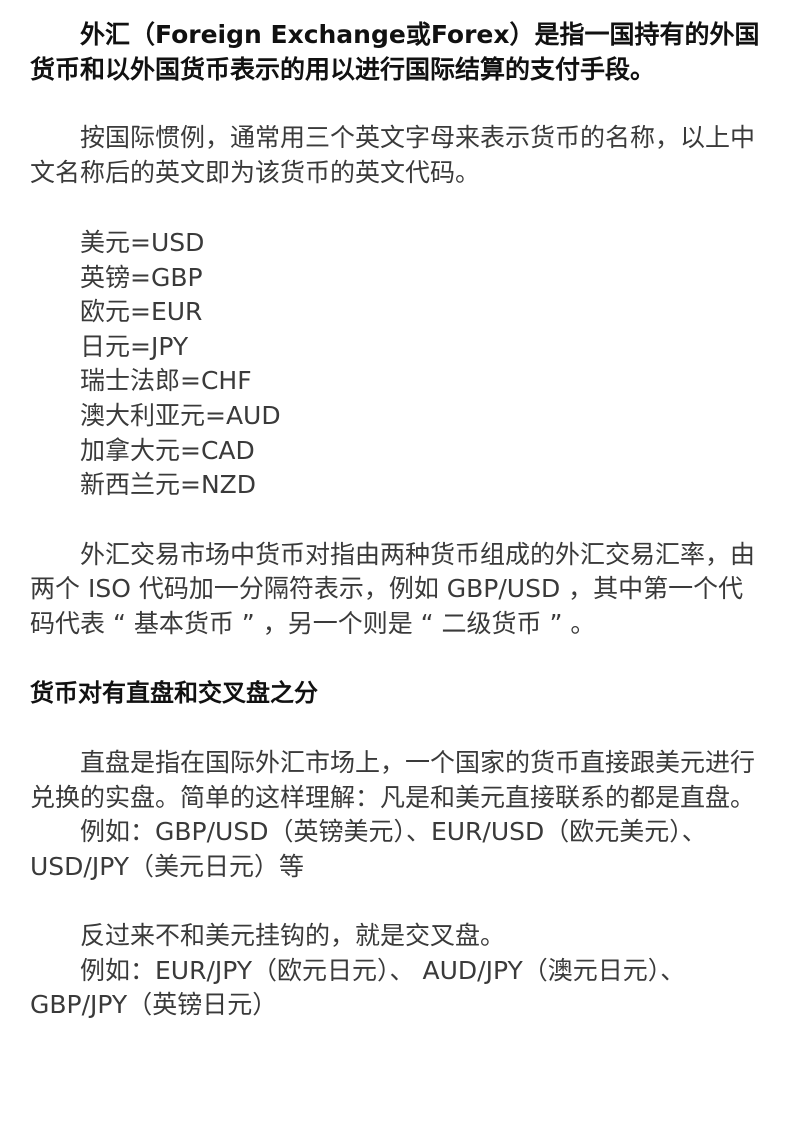 This screenshot has height=1126, width=800. I want to click on list-item: 美元=USD, so click(142, 242).